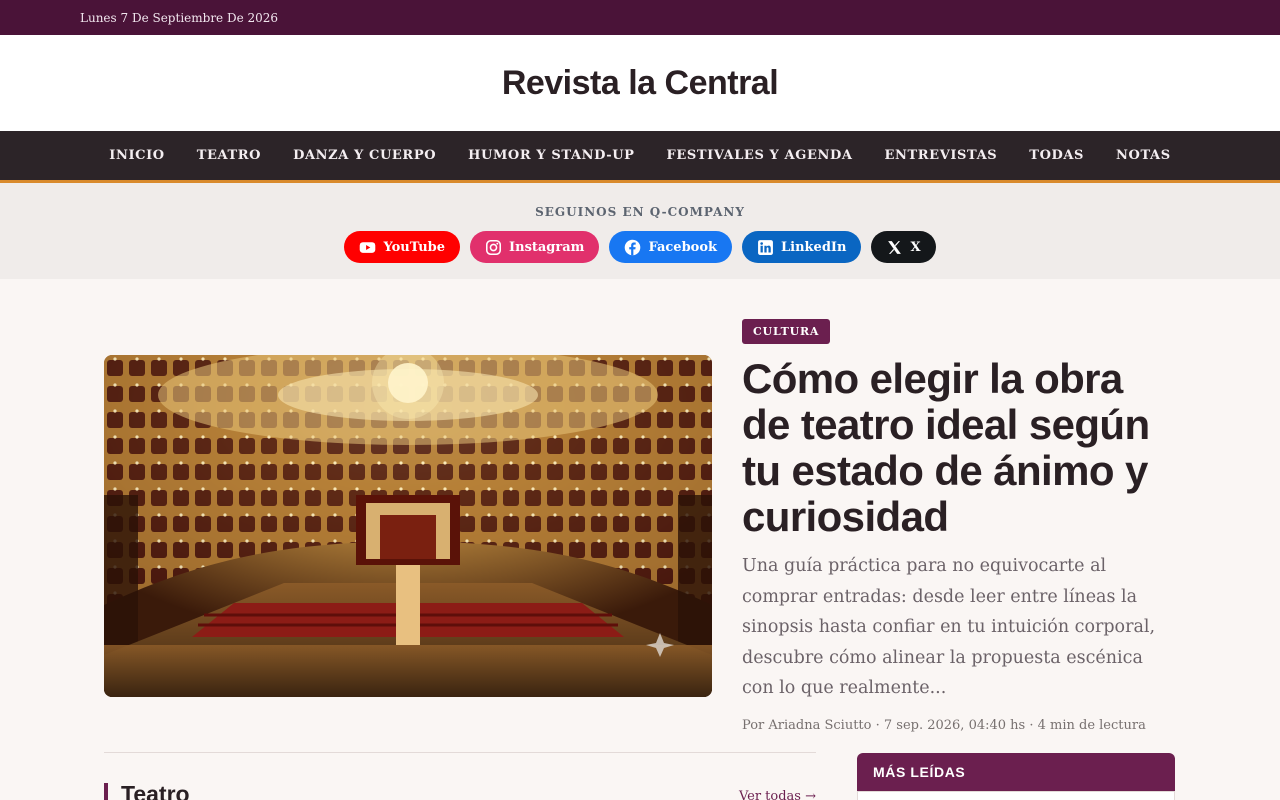  Describe the element at coordinates (814, 247) in the screenshot. I see `linkedin-label: LinkedIn` at that location.